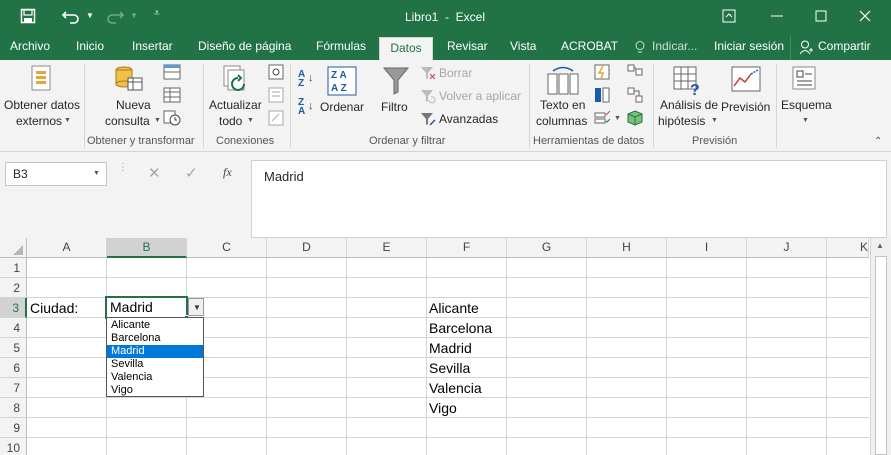 The width and height of the screenshot is (891, 455). What do you see at coordinates (467, 248) in the screenshot?
I see `column-header: F` at bounding box center [467, 248].